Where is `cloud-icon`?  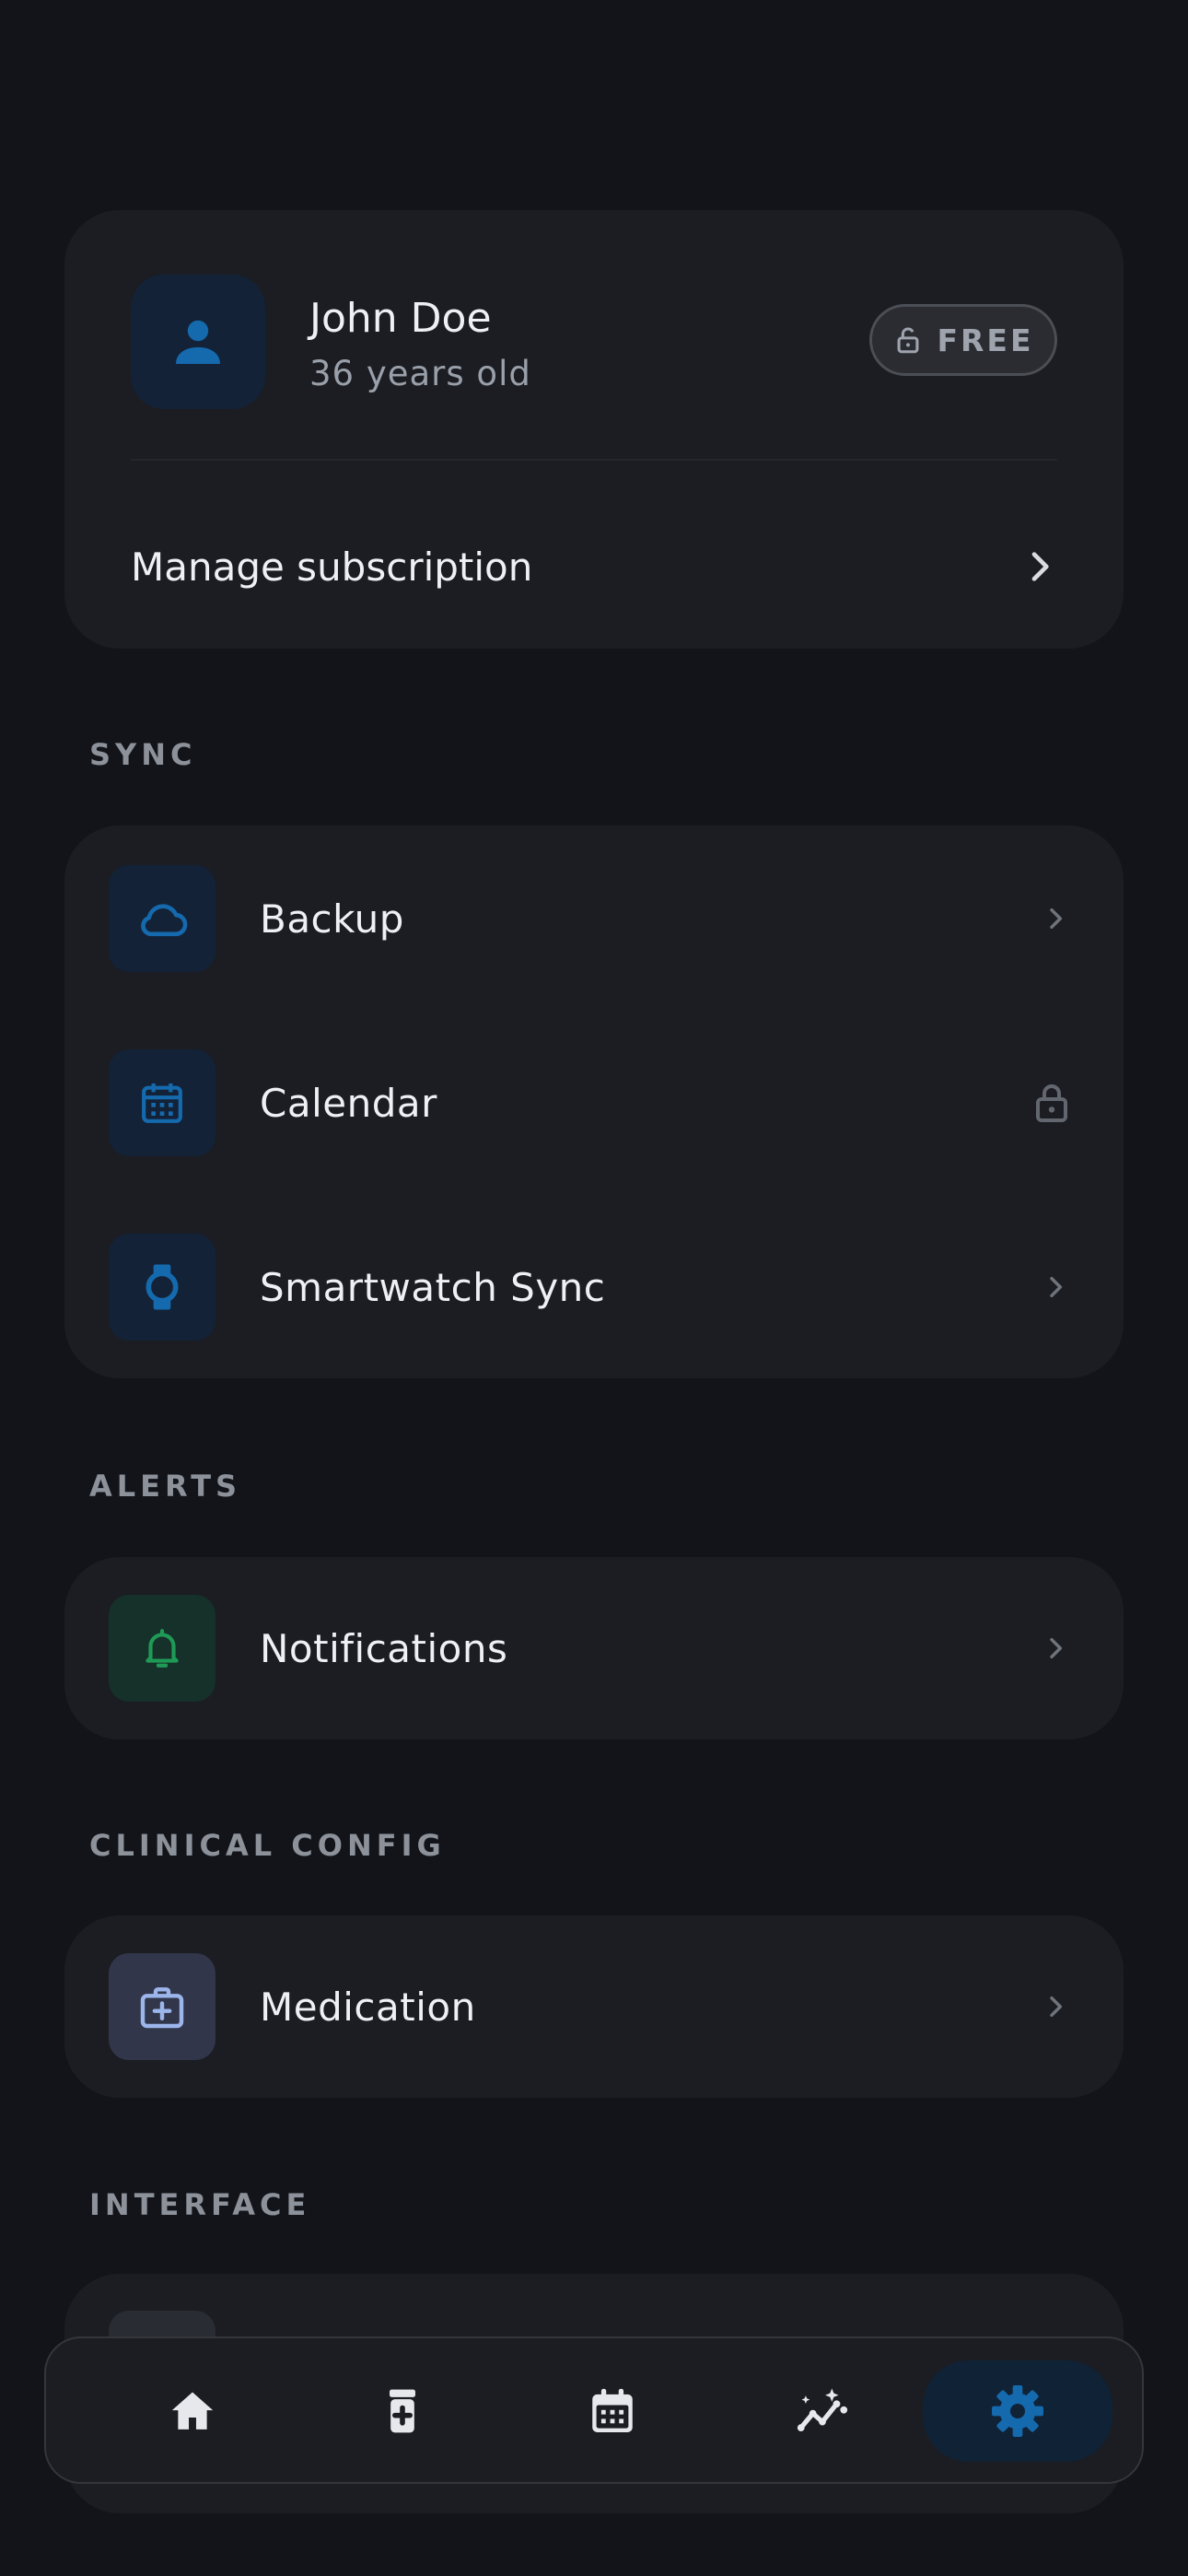
cloud-icon is located at coordinates (162, 918).